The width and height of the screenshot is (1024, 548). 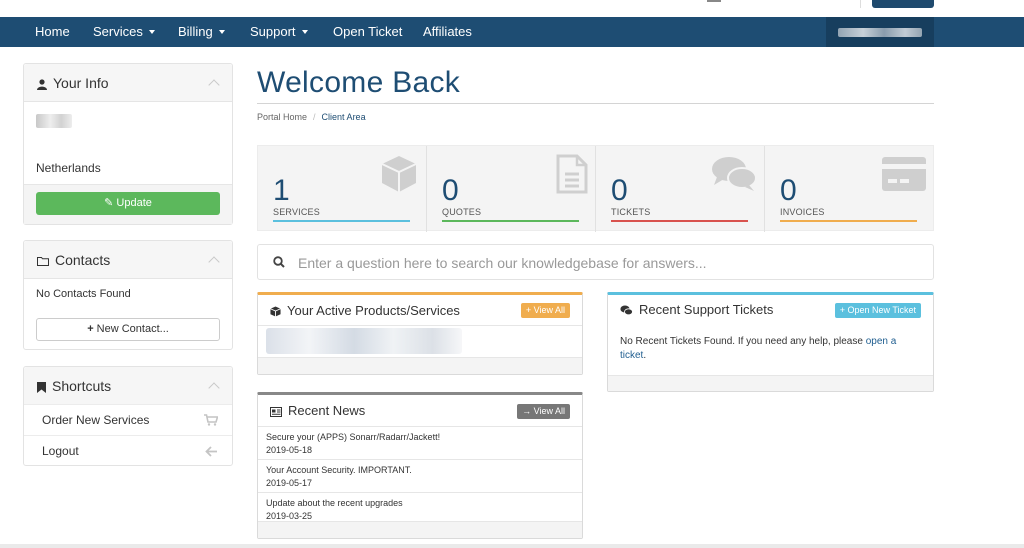 What do you see at coordinates (364, 341) in the screenshot?
I see `product-item-redacted` at bounding box center [364, 341].